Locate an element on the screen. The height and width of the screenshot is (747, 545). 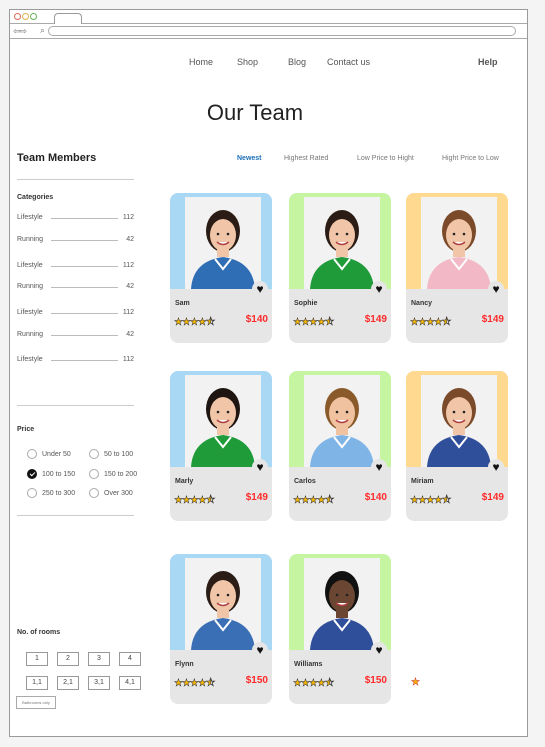
room-option-button: 4,1 is located at coordinates (130, 683).